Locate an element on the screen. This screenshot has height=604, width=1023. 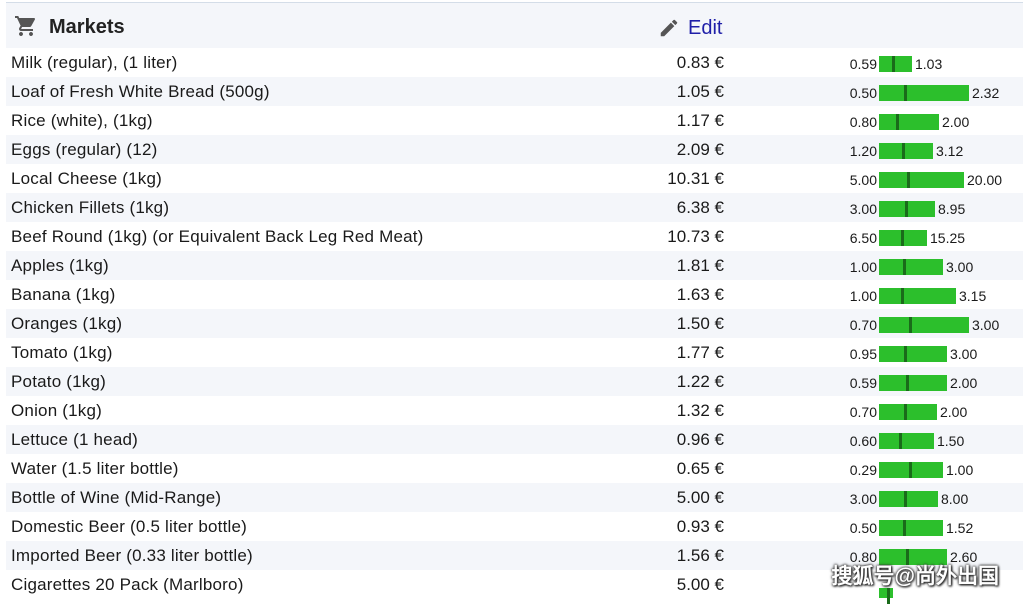
cart-icon is located at coordinates (25, 26).